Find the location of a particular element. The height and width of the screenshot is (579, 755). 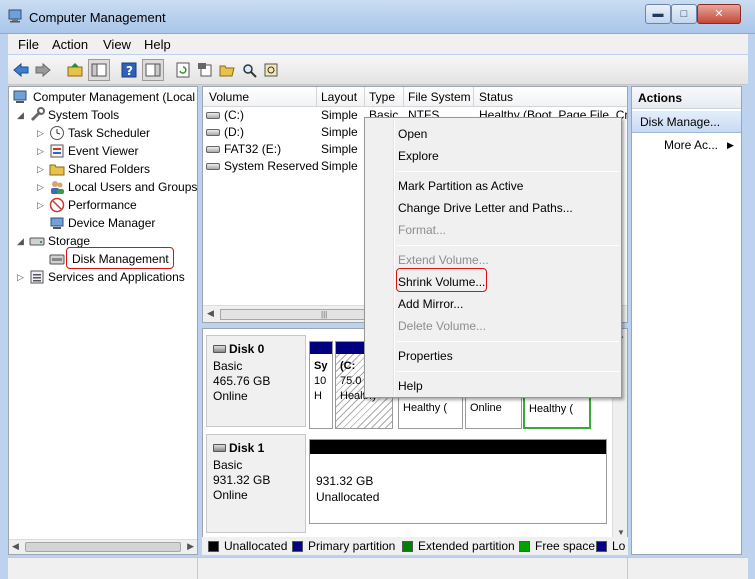

shared-folder-icon is located at coordinates (57, 170).